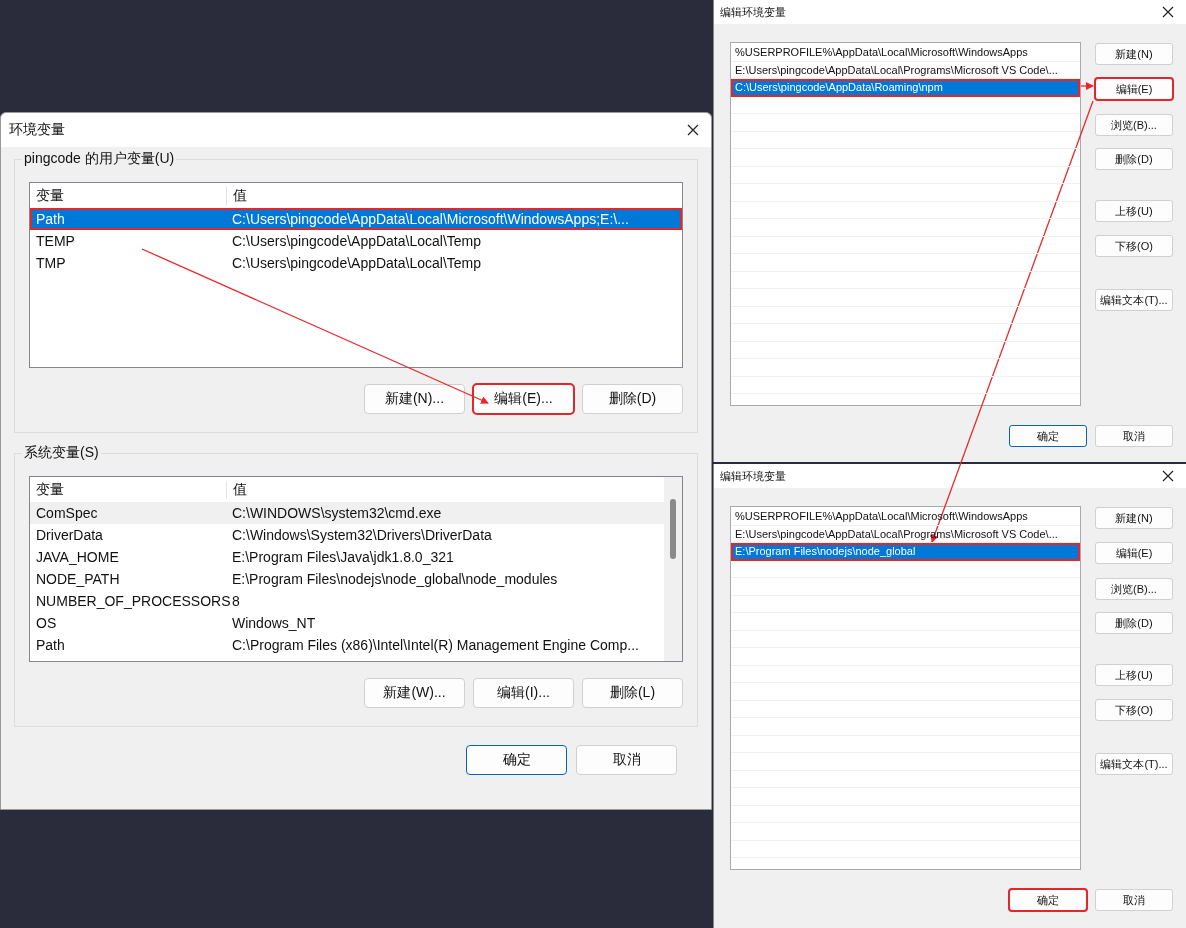 This screenshot has height=928, width=1186. I want to click on scrollbar, so click(673, 569).